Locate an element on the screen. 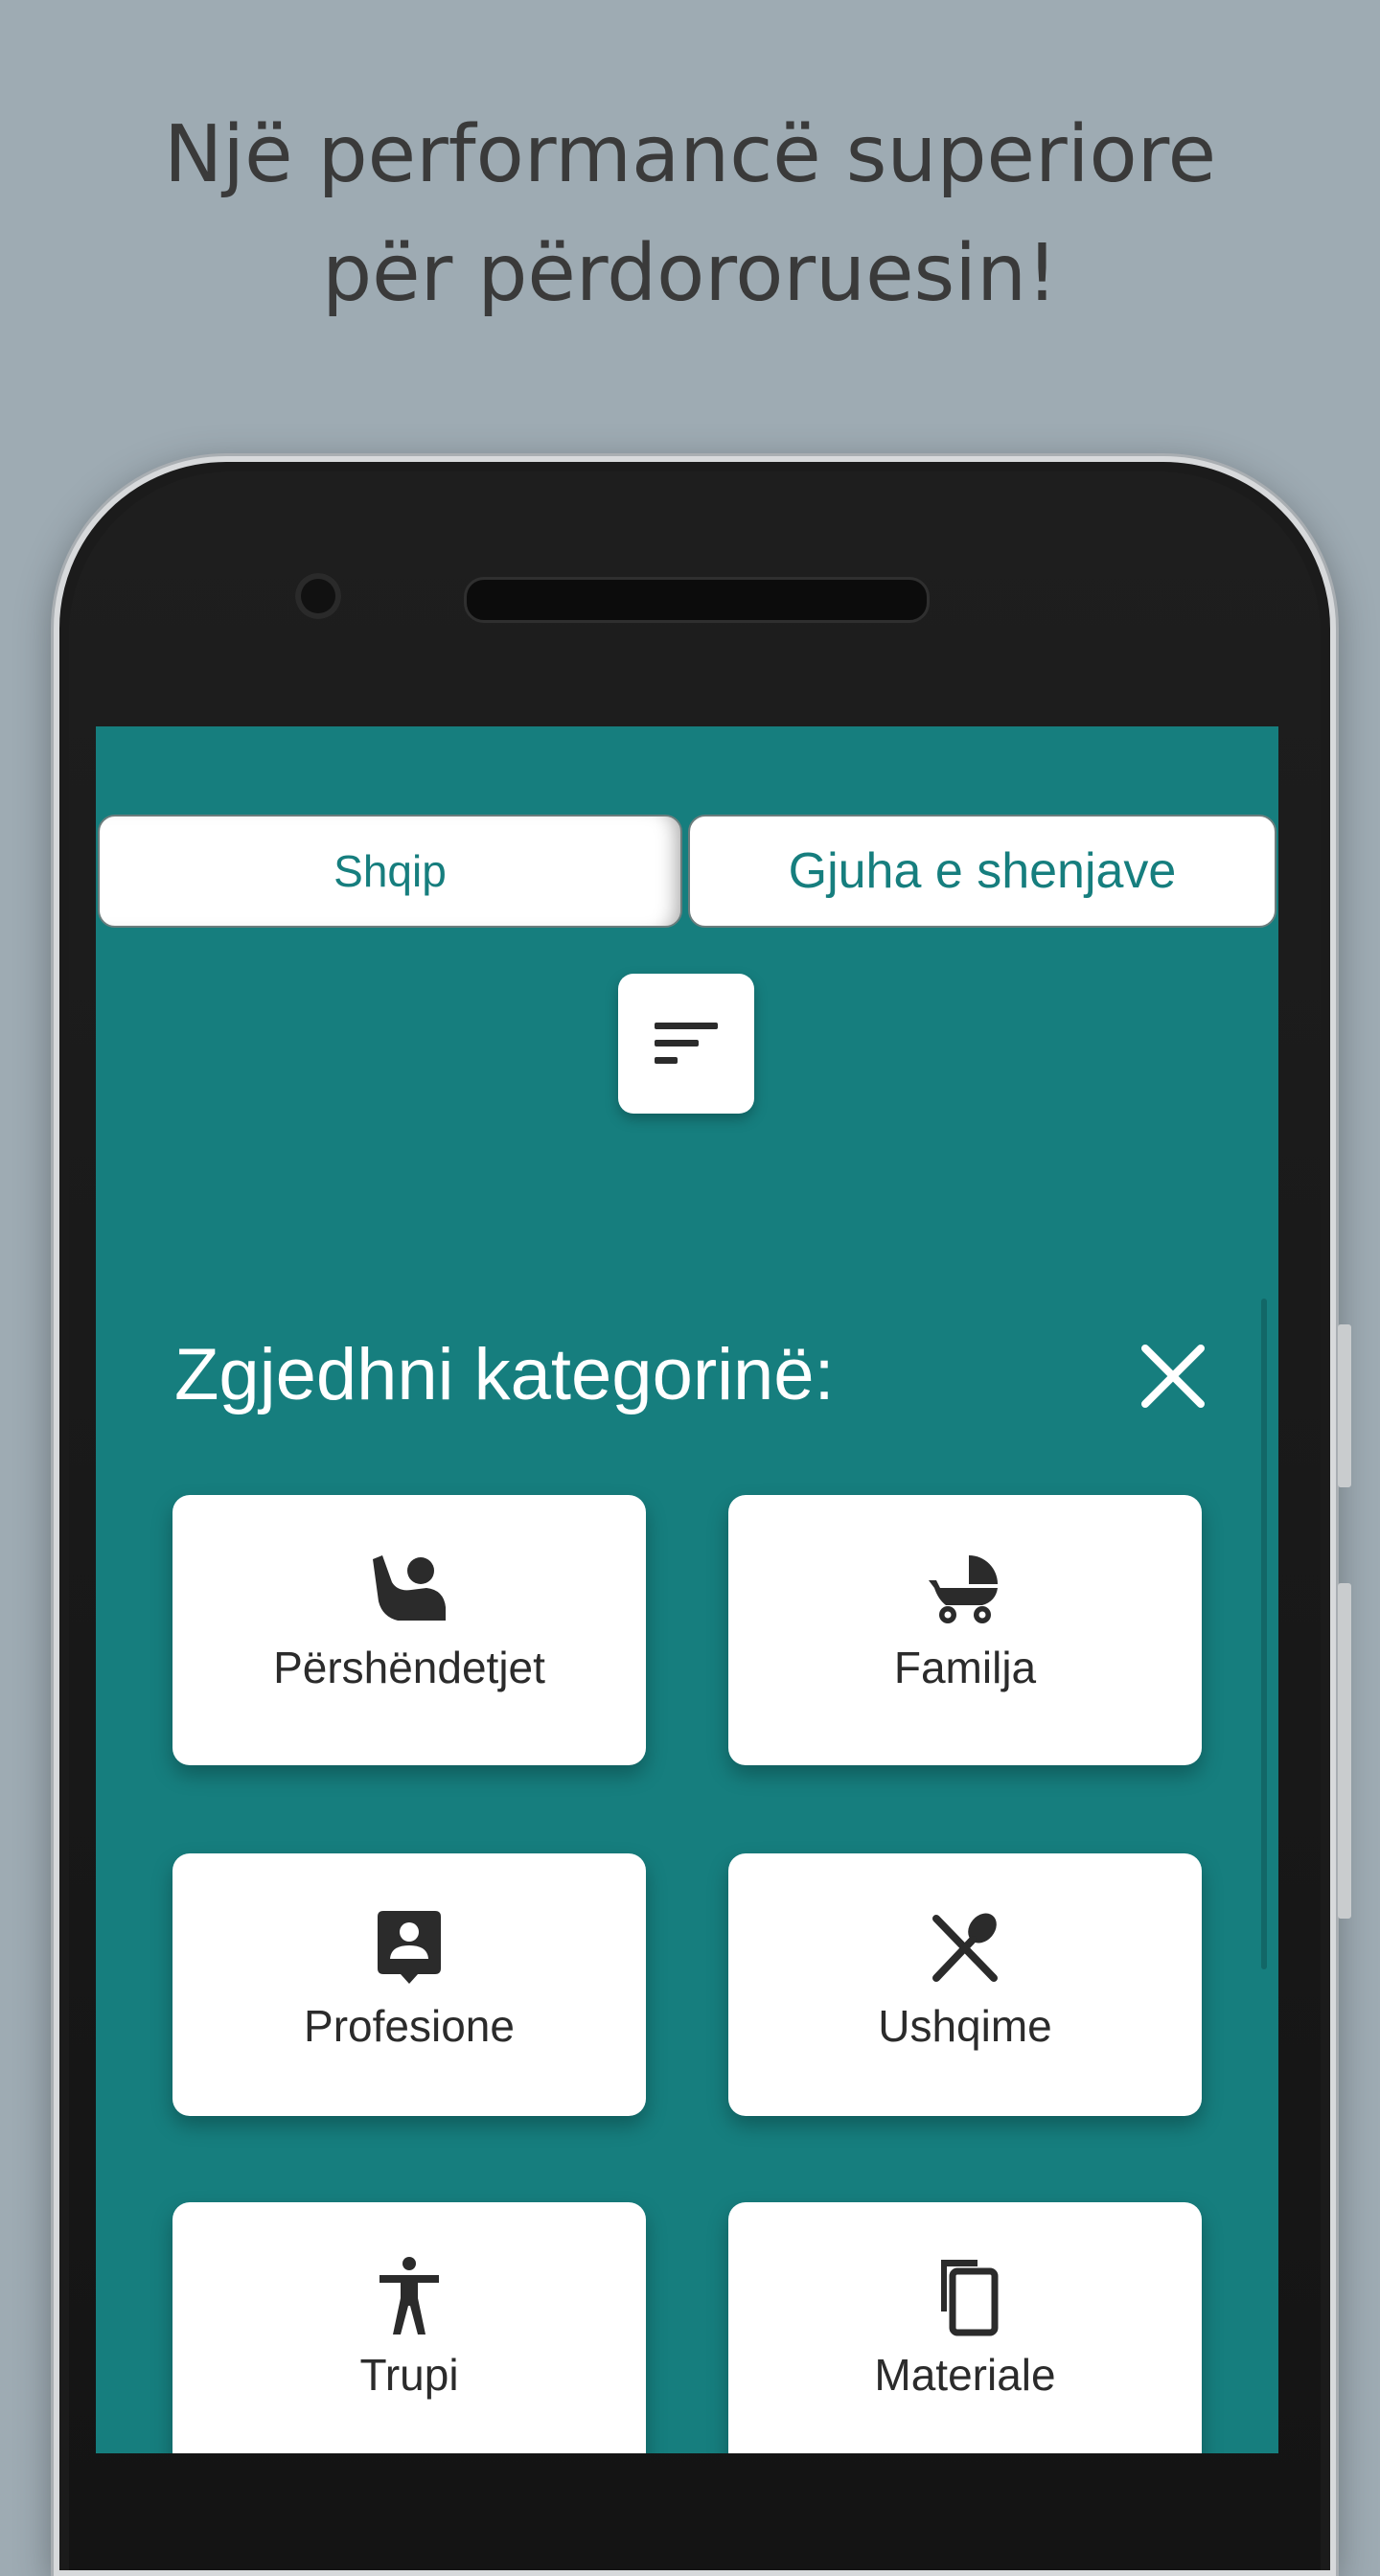 The width and height of the screenshot is (1380, 2576). front-camera is located at coordinates (318, 596).